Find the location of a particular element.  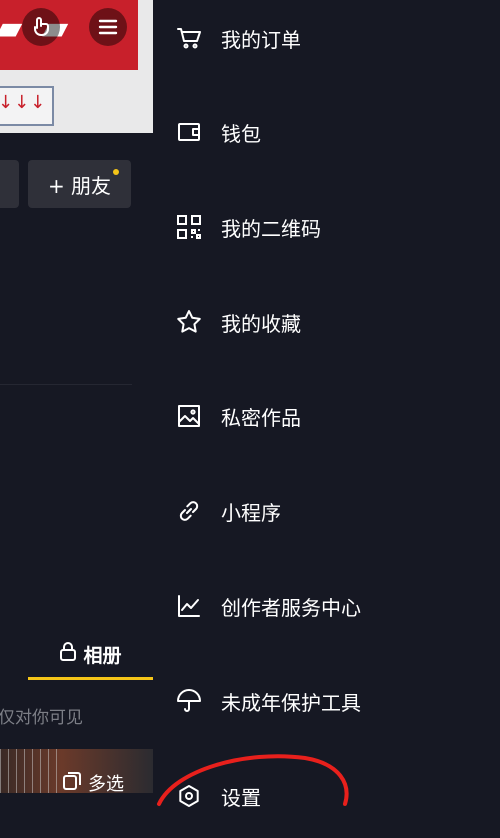

visitor-icon is located at coordinates (41, 27).